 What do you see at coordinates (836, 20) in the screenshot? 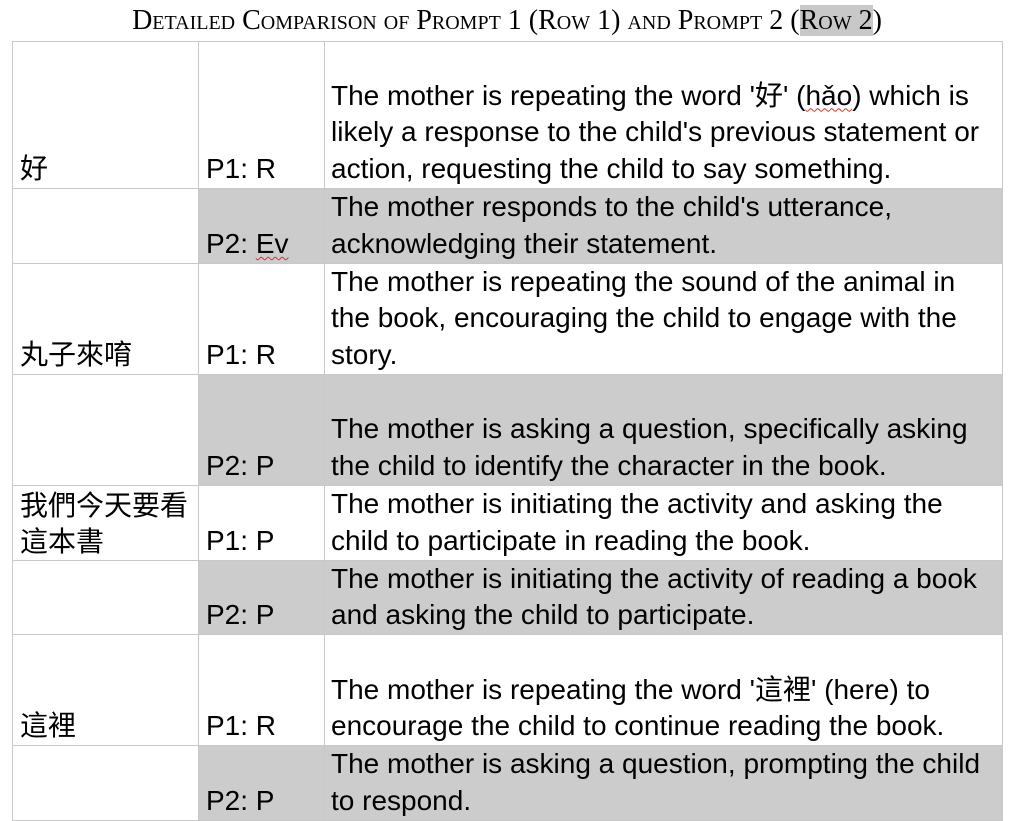
I see `caption-highlight: Row 2` at bounding box center [836, 20].